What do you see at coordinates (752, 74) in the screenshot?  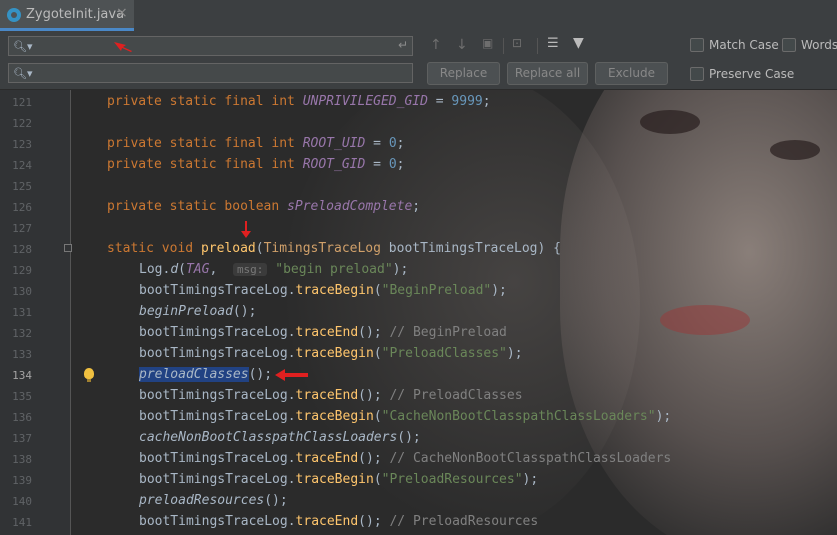 I see `preserve-case-label: Preserve Case` at bounding box center [752, 74].